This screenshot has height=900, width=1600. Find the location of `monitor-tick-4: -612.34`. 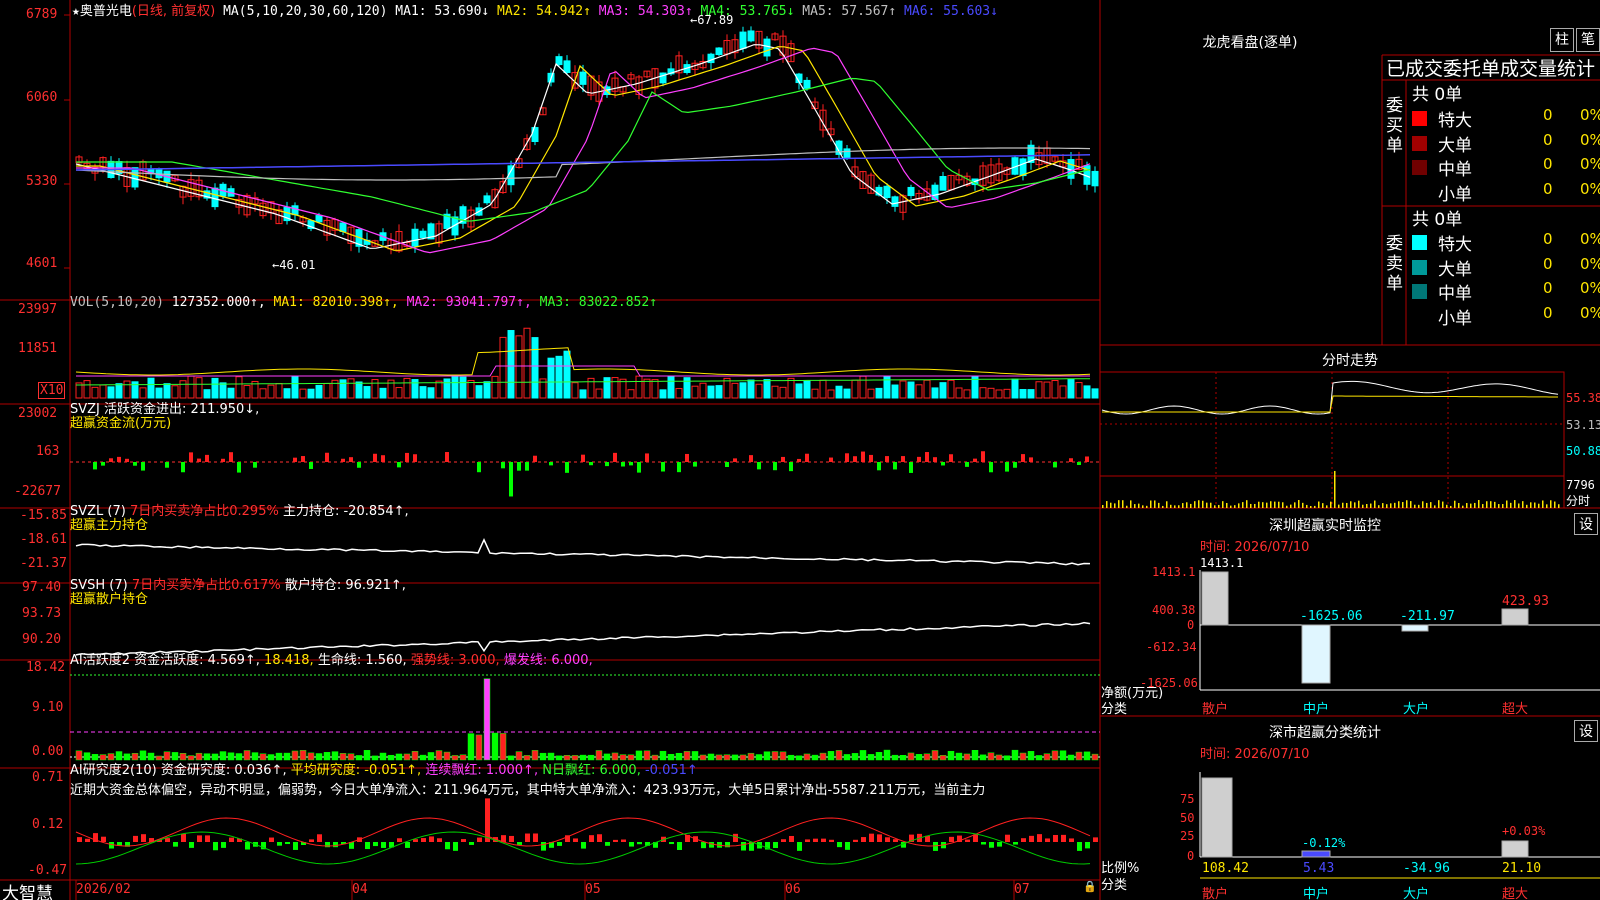

monitor-tick-4: -612.34 is located at coordinates (1171, 647).